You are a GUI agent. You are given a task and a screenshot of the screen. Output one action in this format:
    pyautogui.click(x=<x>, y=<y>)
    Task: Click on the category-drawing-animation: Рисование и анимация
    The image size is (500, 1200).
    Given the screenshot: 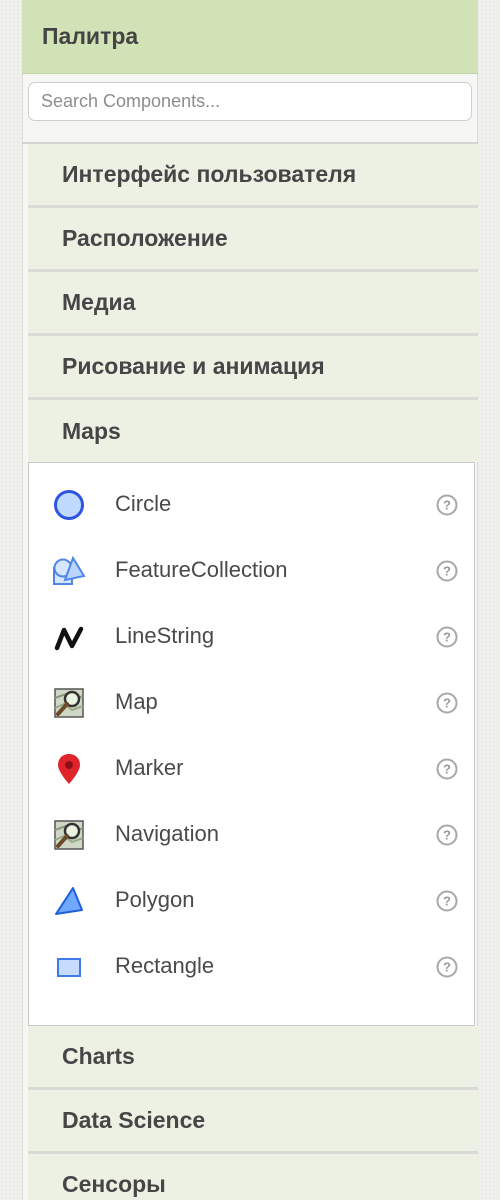 What is the action you would take?
    pyautogui.click(x=253, y=368)
    